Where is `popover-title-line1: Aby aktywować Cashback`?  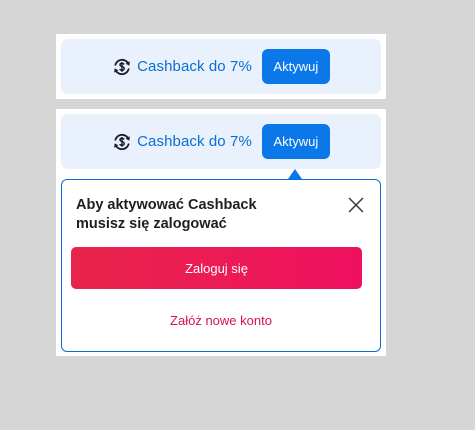 popover-title-line1: Aby aktywować Cashback is located at coordinates (166, 205).